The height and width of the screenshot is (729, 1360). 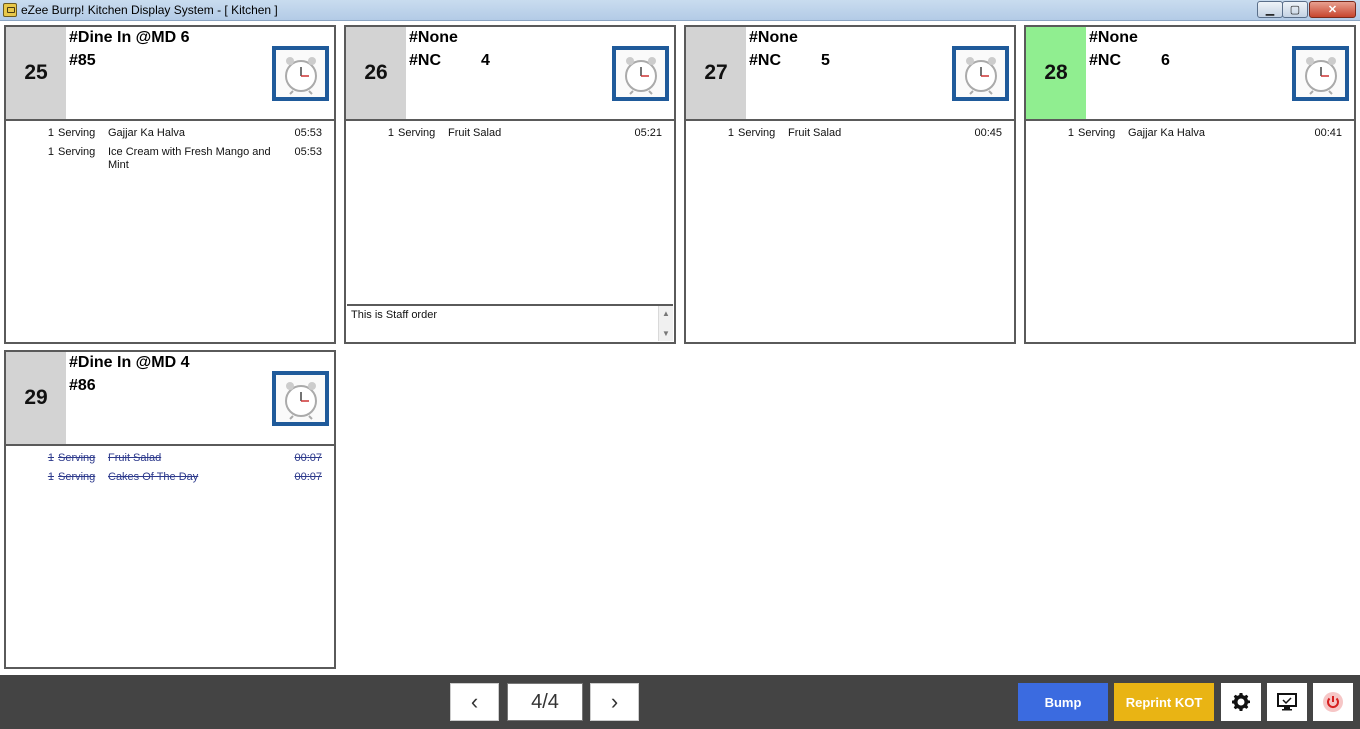 What do you see at coordinates (1295, 9) in the screenshot?
I see `maximize-button: ▢` at bounding box center [1295, 9].